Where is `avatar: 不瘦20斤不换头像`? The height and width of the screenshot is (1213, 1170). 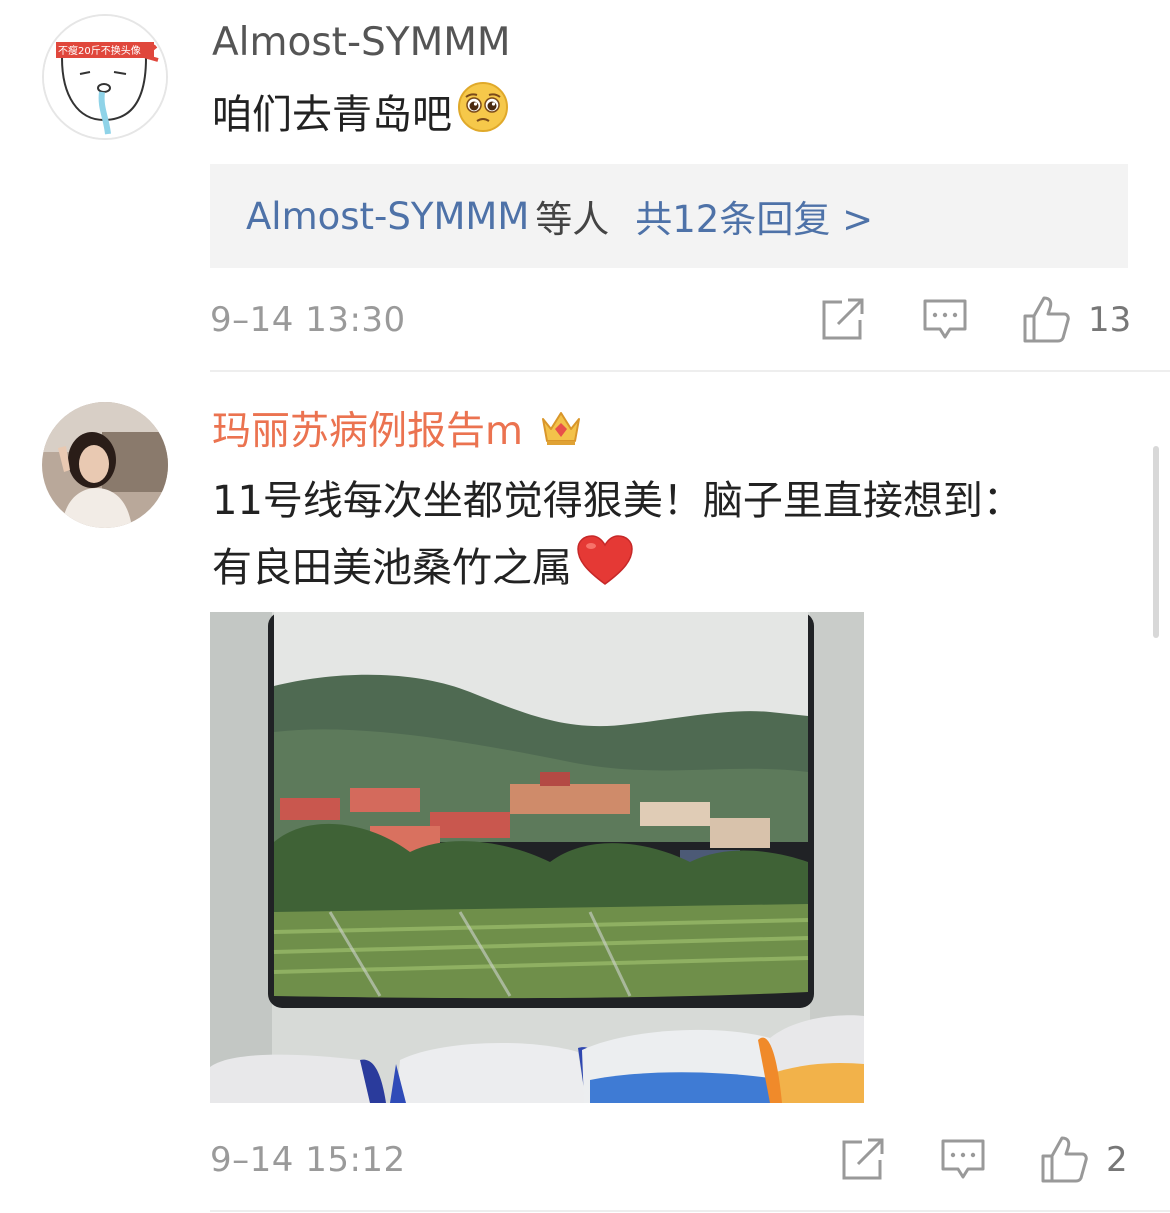
avatar: 不瘦20斤不换头像 is located at coordinates (105, 77).